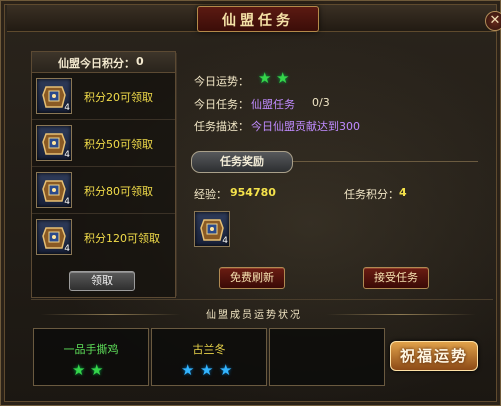 The height and width of the screenshot is (406, 501). I want to click on accept-task-button: 接受任务, so click(396, 278).